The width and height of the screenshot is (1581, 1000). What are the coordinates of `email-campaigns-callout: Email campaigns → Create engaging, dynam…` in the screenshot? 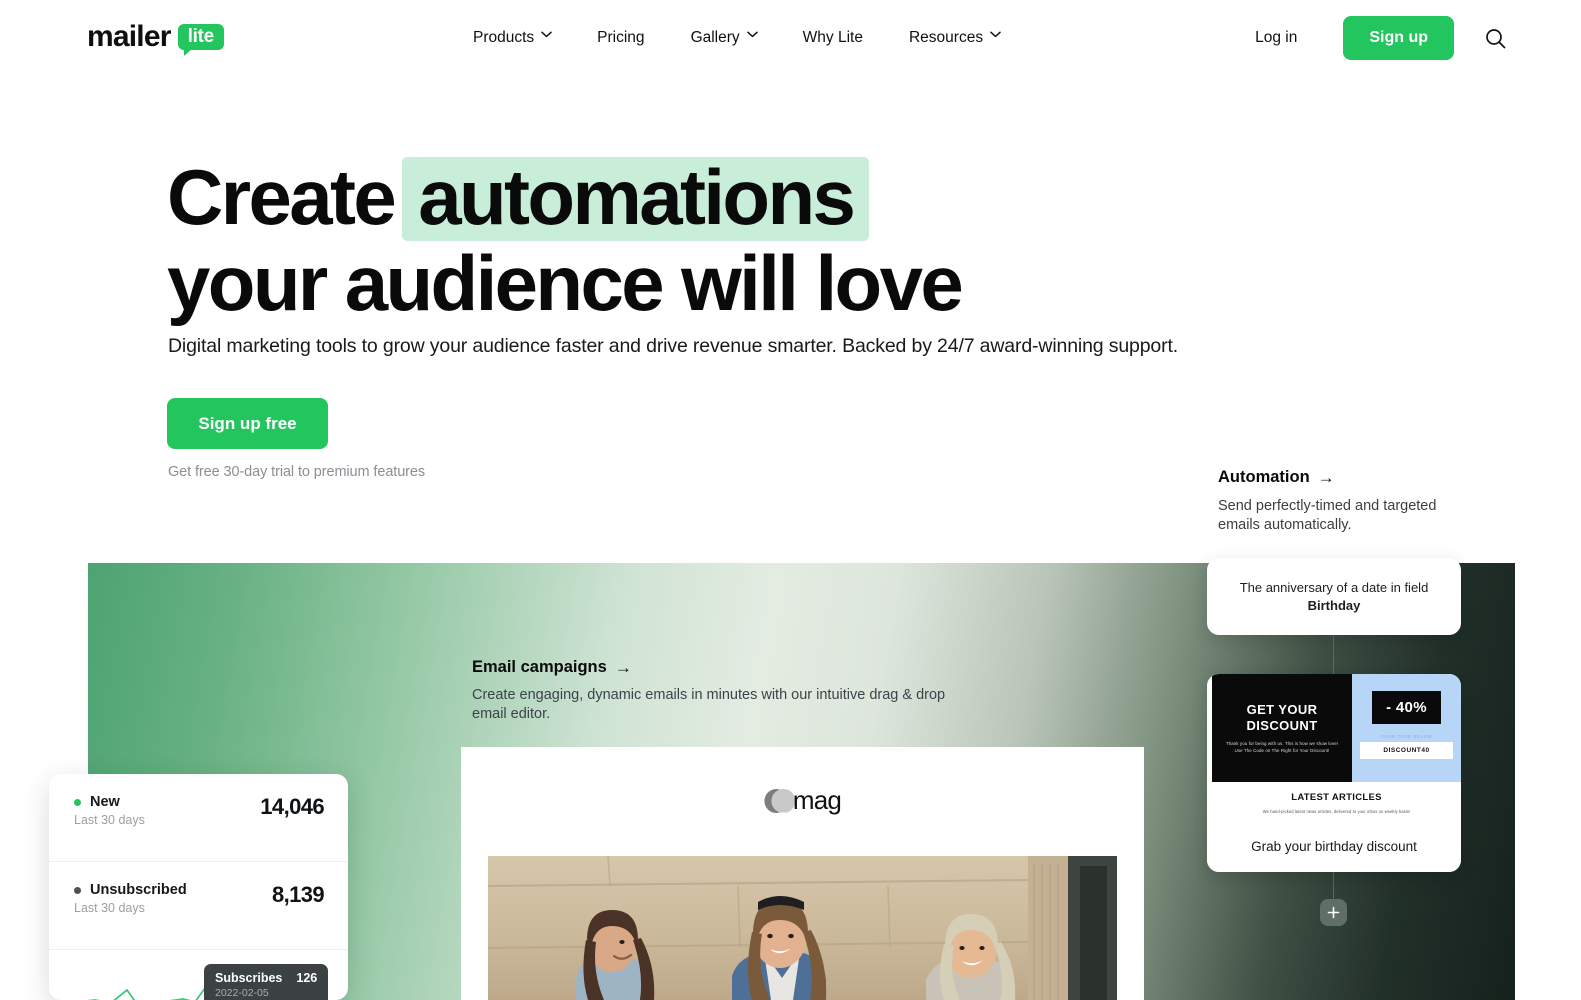 It's located at (722, 691).